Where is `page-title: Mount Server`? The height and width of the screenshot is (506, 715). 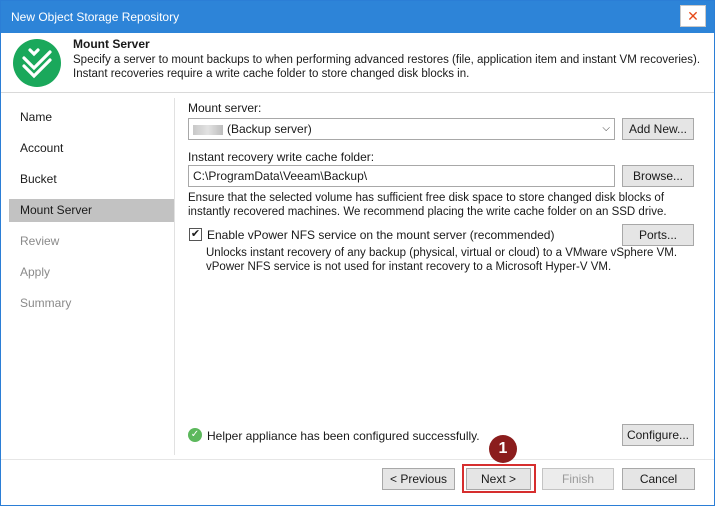 page-title: Mount Server is located at coordinates (111, 44).